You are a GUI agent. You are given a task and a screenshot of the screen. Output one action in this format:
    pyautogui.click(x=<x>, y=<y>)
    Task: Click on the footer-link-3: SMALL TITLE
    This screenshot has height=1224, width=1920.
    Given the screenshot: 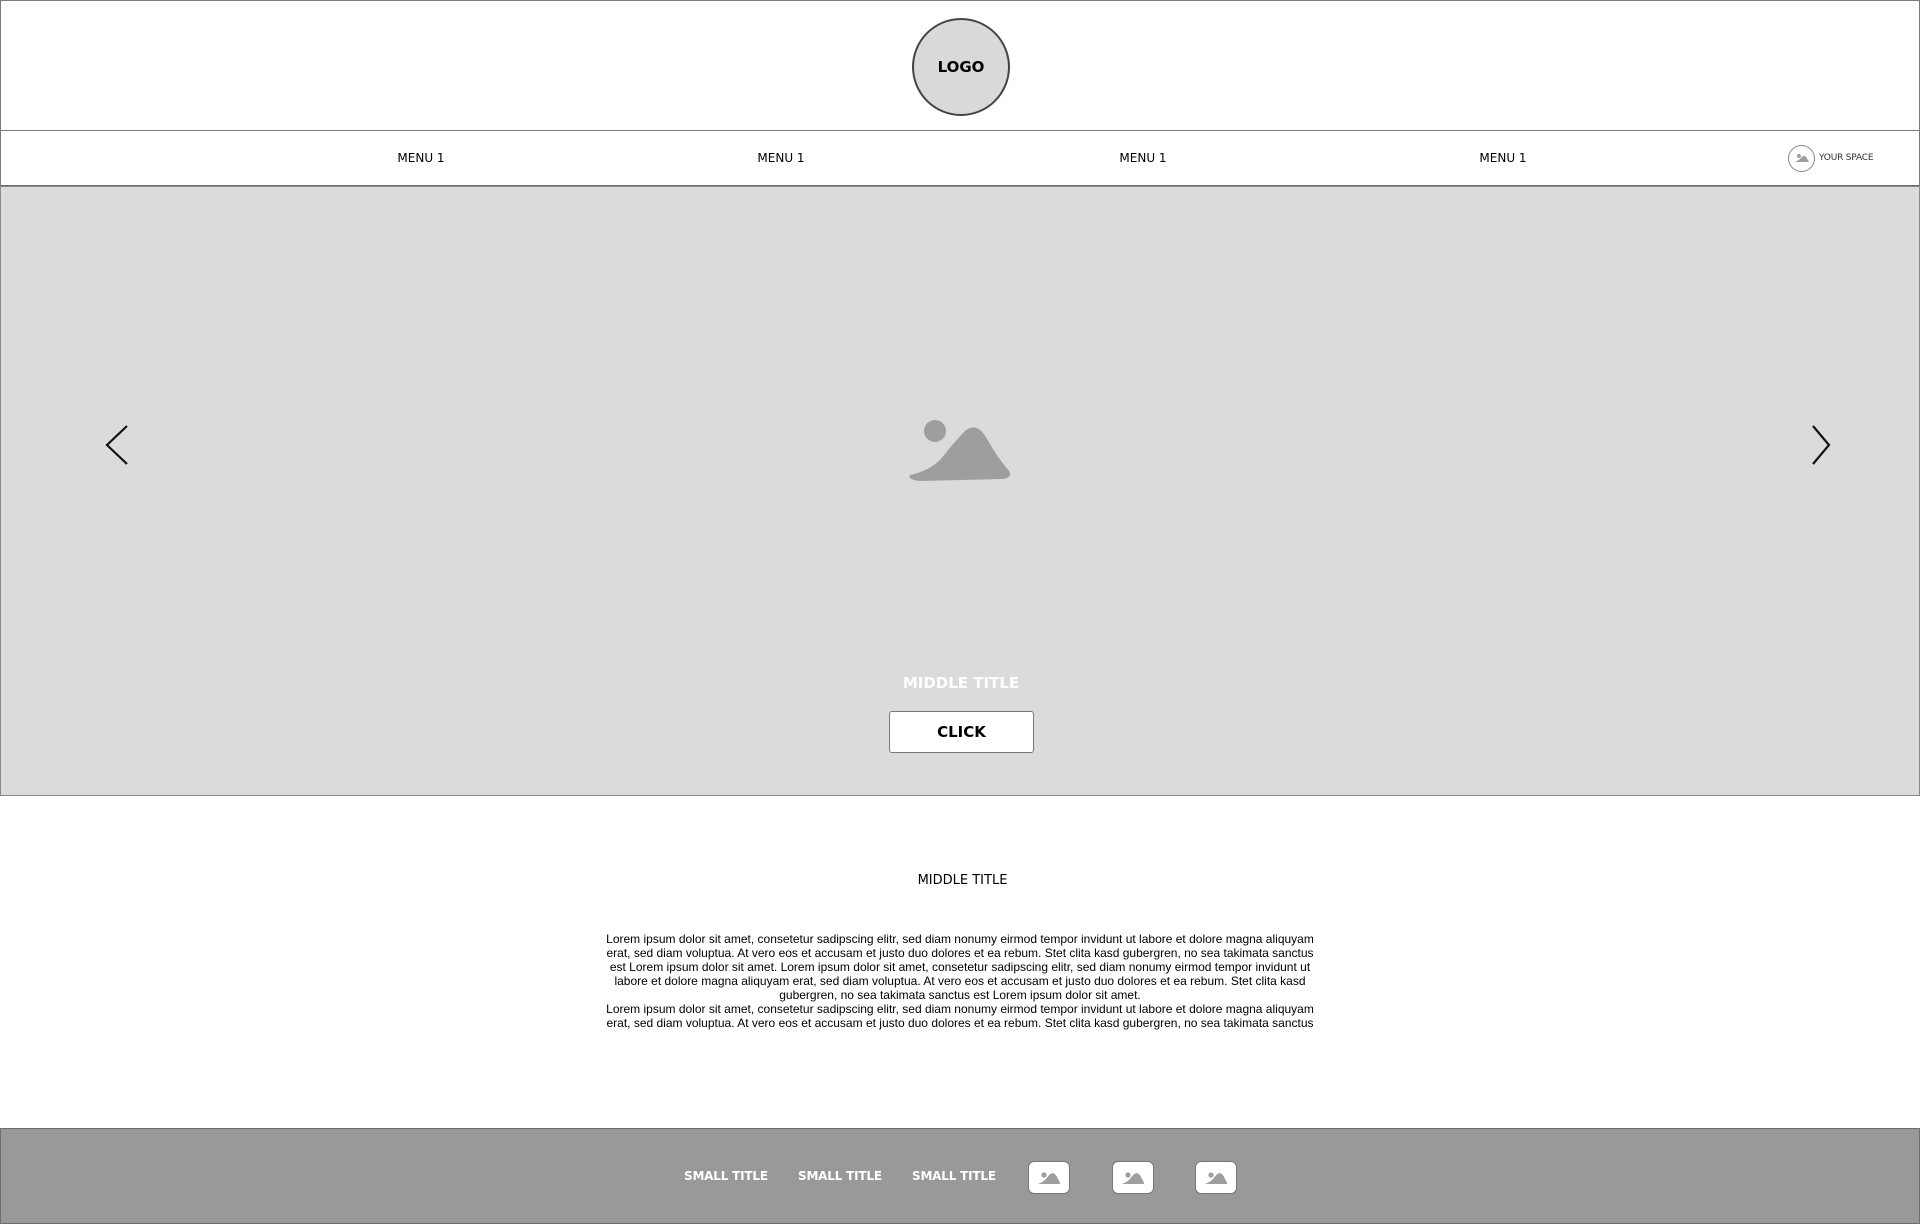 What is the action you would take?
    pyautogui.click(x=954, y=1176)
    